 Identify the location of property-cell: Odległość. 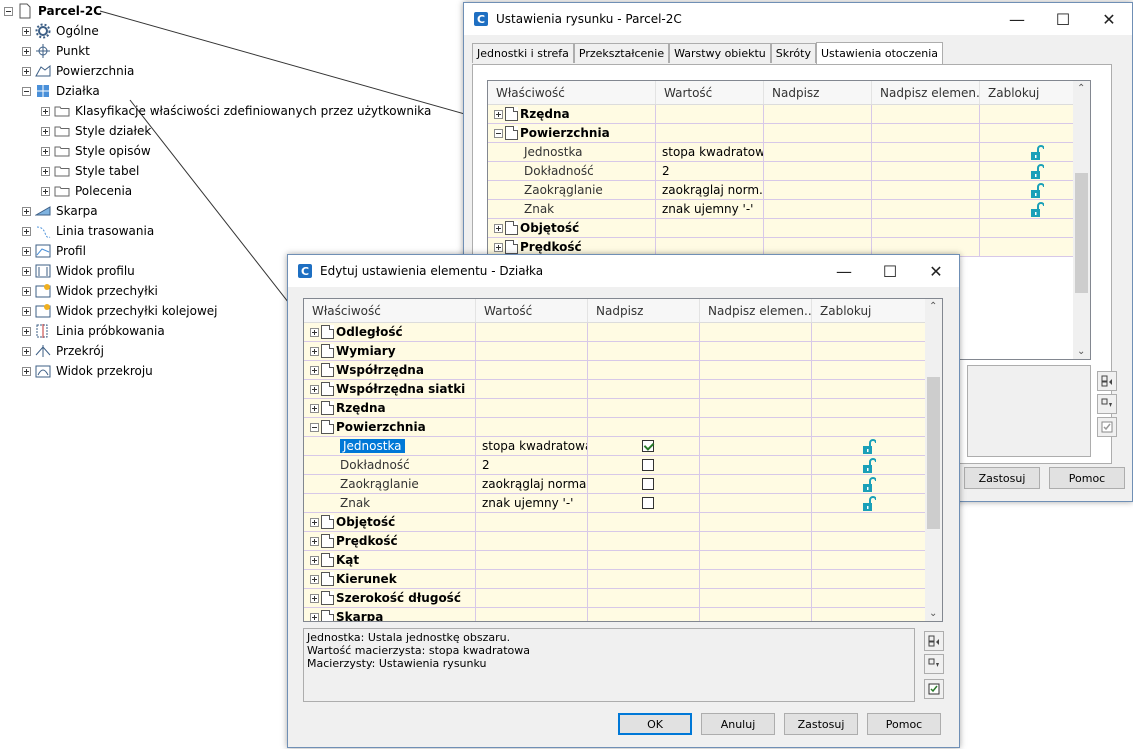
(390, 332).